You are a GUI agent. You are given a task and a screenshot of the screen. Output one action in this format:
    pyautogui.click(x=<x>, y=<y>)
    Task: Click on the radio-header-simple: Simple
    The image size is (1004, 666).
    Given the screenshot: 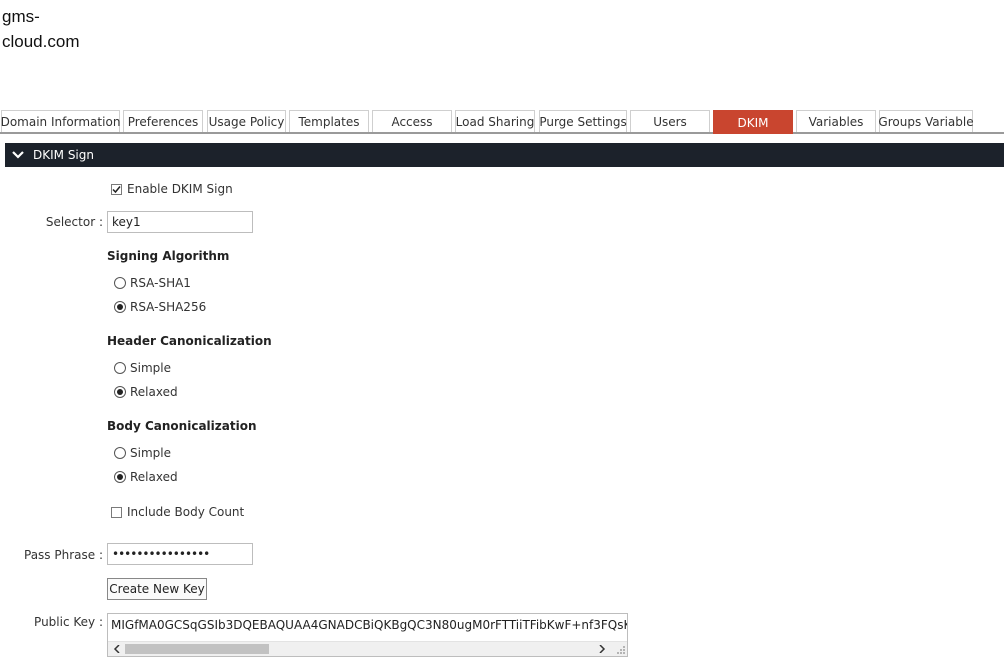 What is the action you would take?
    pyautogui.click(x=142, y=368)
    